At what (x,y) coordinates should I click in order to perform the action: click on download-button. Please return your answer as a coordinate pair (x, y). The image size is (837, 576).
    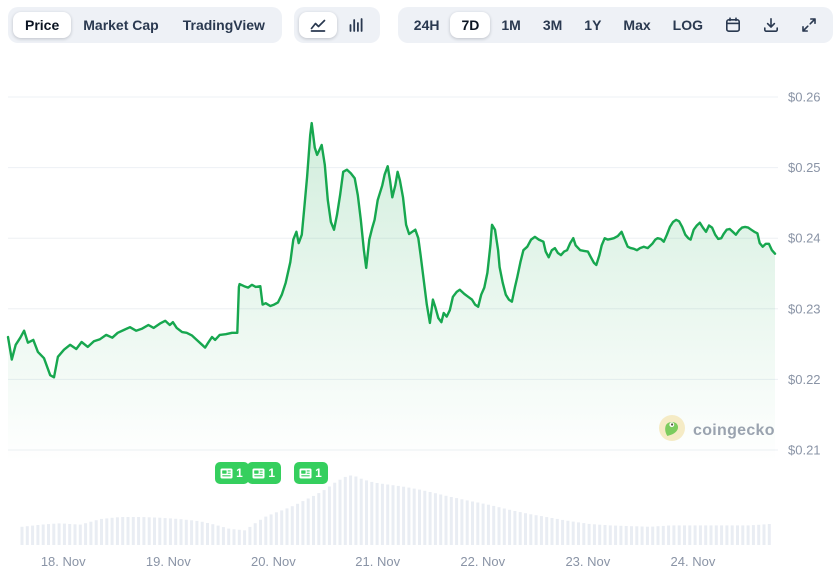
    Looking at the image, I should click on (771, 25).